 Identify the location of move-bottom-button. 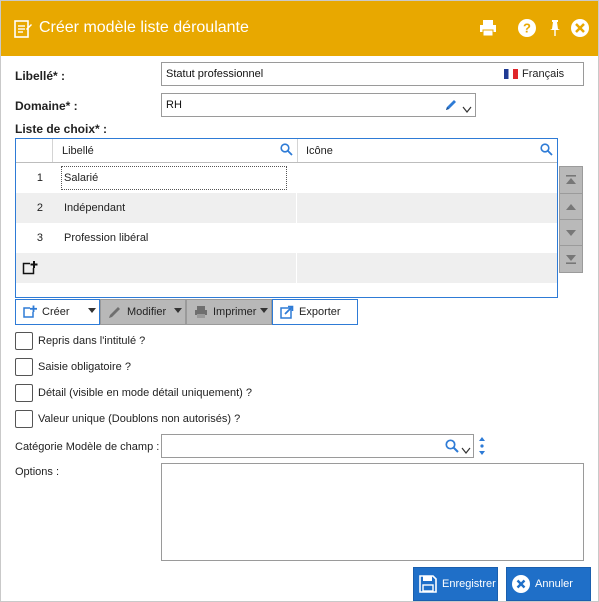
(571, 259).